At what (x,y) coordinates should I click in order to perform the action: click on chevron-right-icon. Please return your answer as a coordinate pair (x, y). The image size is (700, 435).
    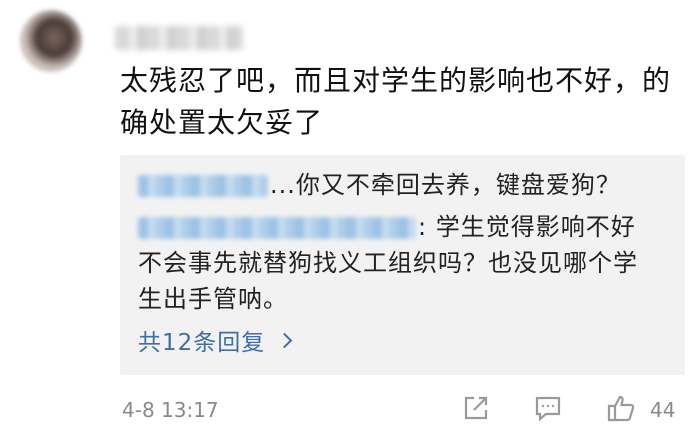
    Looking at the image, I should click on (285, 340).